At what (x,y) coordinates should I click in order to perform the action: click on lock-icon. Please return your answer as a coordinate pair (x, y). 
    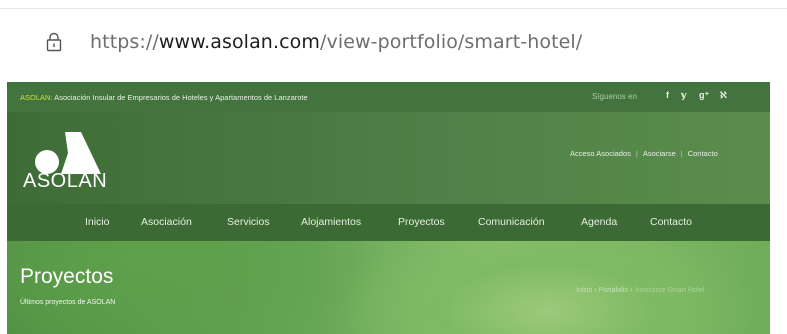
    Looking at the image, I should click on (54, 42).